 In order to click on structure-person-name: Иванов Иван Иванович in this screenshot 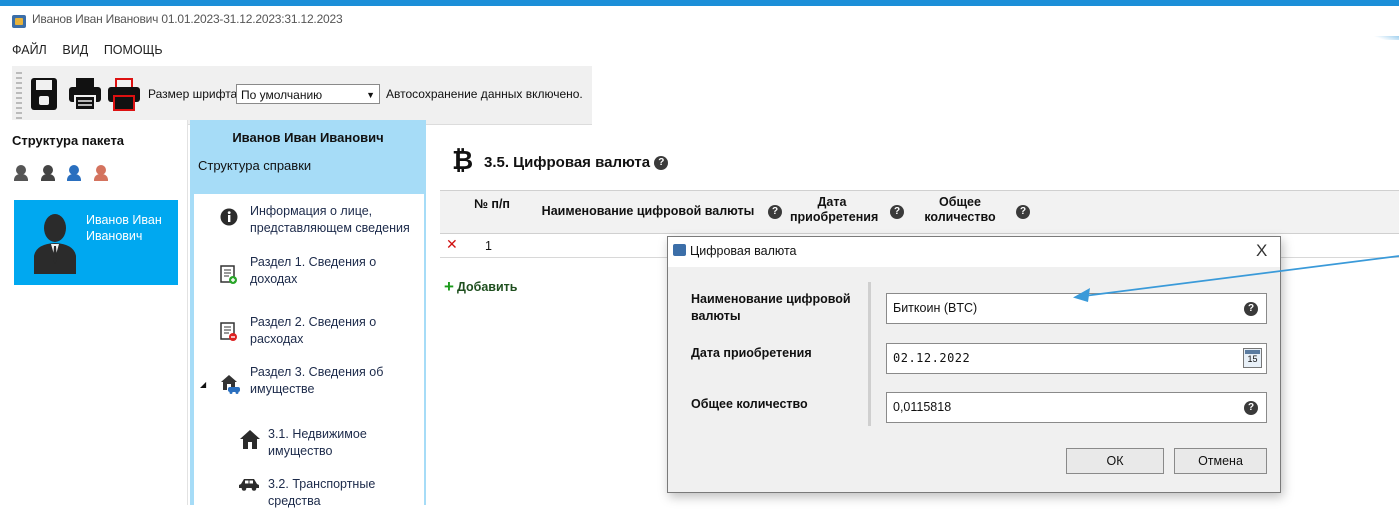, I will do `click(308, 137)`.